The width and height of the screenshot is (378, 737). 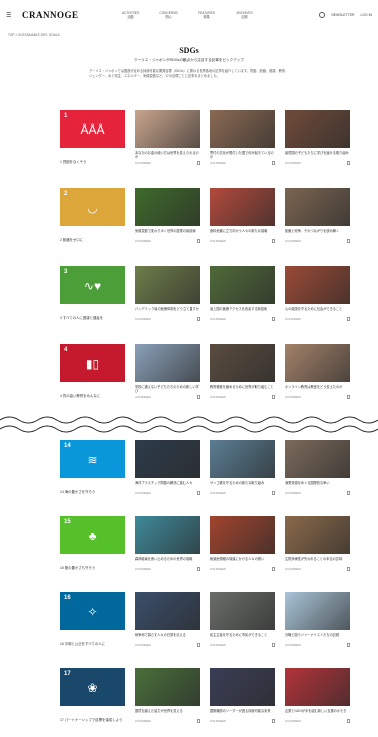 I want to click on article-card: 漁業資源をめぐる国際的な争い COURRiER, so click(x=317, y=468).